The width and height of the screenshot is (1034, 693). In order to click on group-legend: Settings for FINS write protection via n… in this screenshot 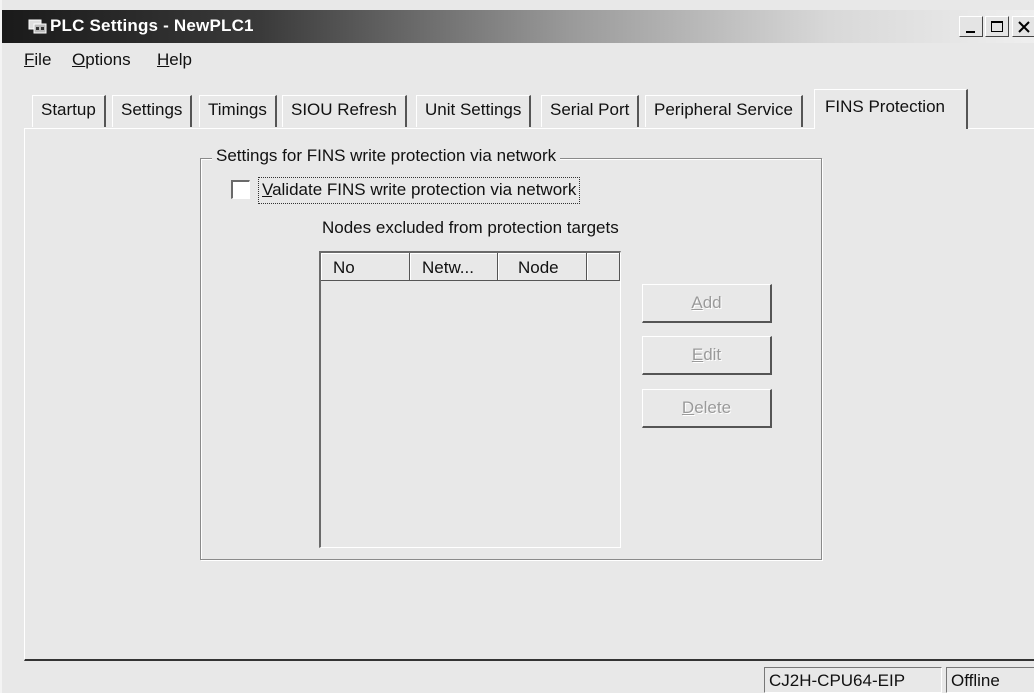, I will do `click(386, 156)`.